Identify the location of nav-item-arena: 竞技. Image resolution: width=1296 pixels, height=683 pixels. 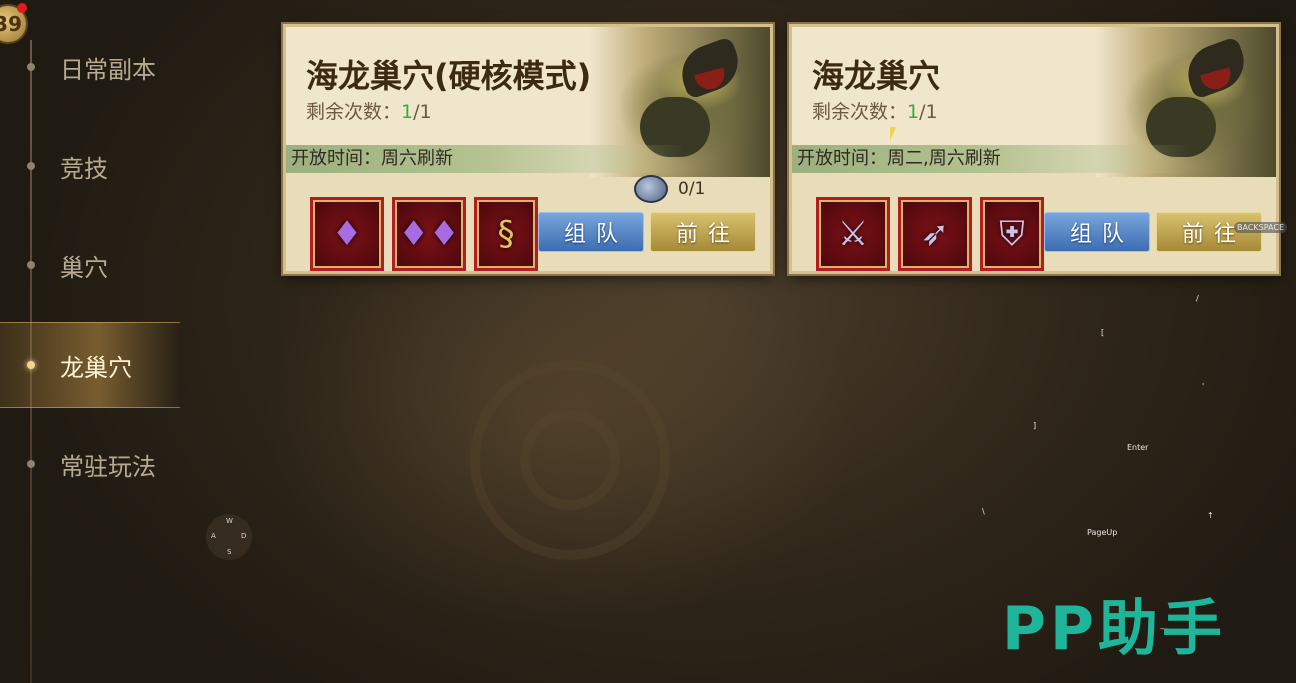
(90, 166).